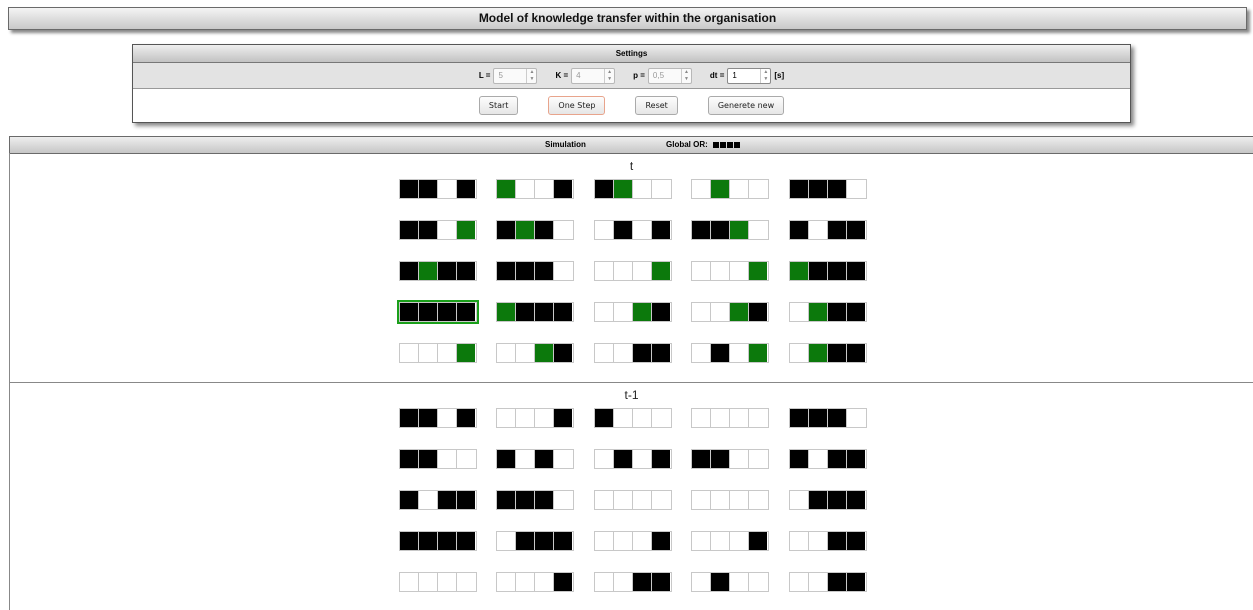 This screenshot has width=1253, height=610. What do you see at coordinates (734, 75) in the screenshot?
I see `param-value: 1` at bounding box center [734, 75].